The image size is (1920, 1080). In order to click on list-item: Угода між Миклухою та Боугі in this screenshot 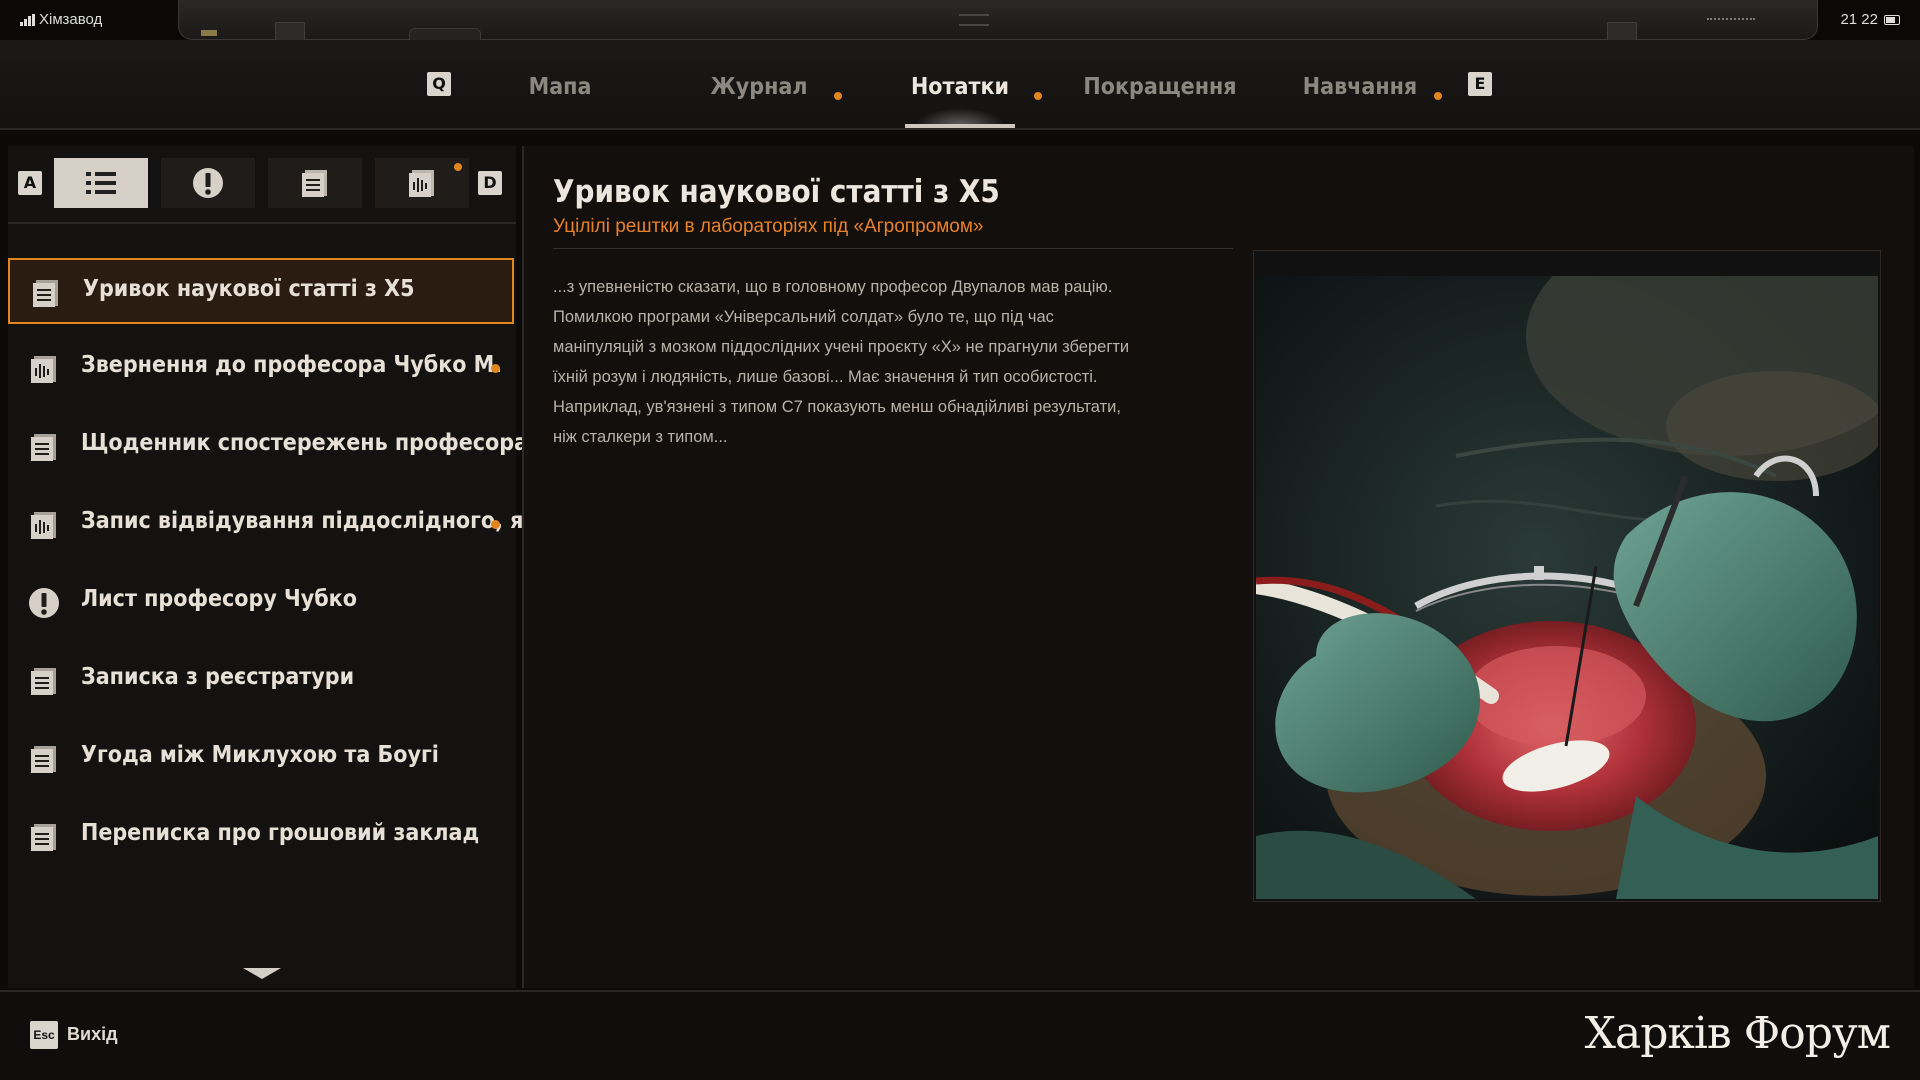, I will do `click(261, 759)`.